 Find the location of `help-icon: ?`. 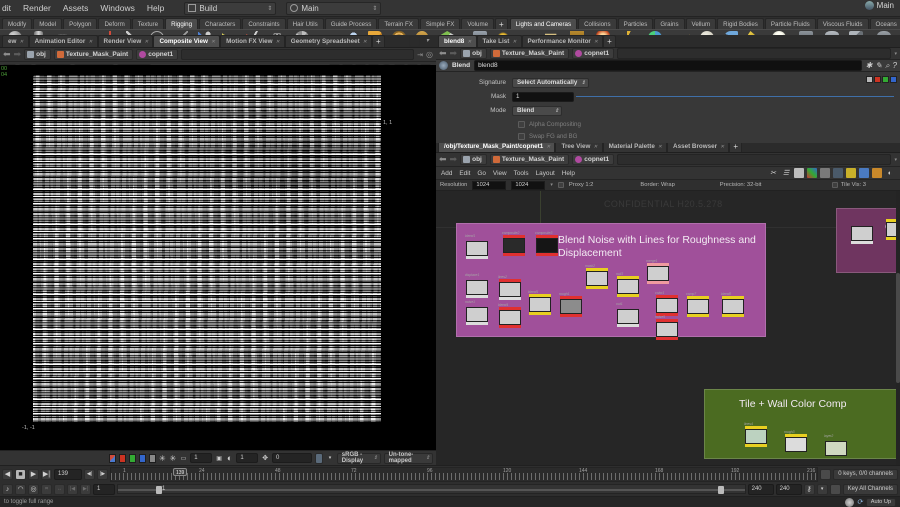

help-icon: ? is located at coordinates (895, 65).